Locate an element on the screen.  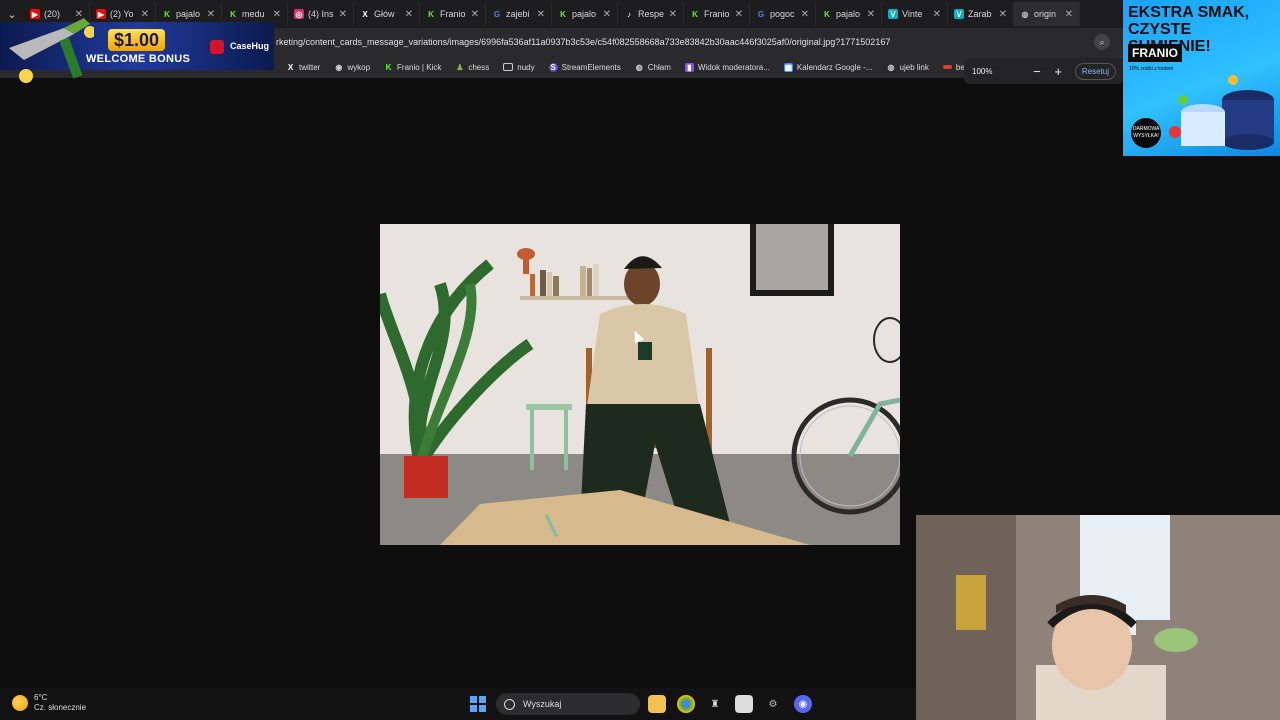
tab-11: K Franio ✕ is located at coordinates (717, 14).